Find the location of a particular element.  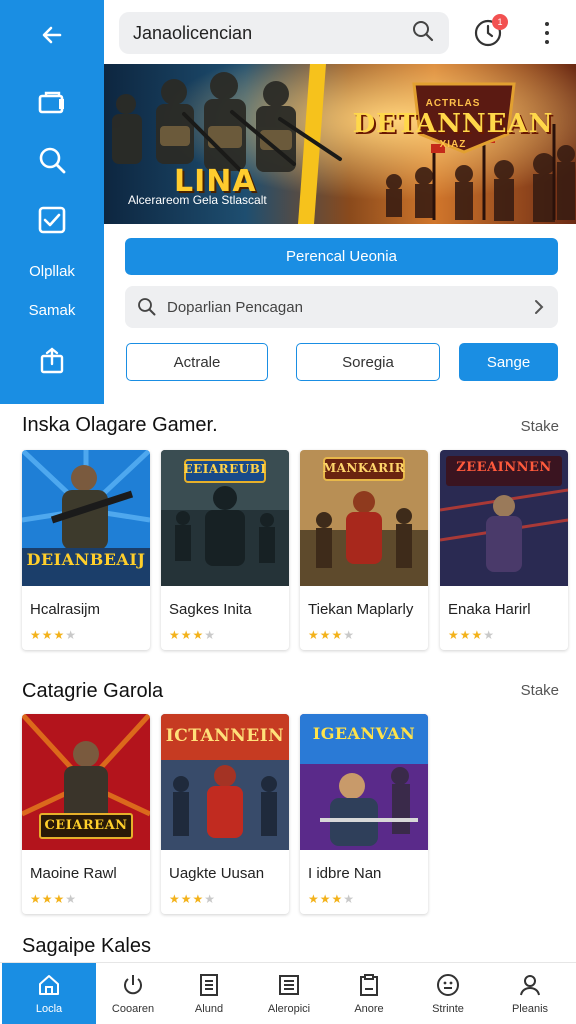

game-card-title: Enaka Harirl is located at coordinates (489, 609).